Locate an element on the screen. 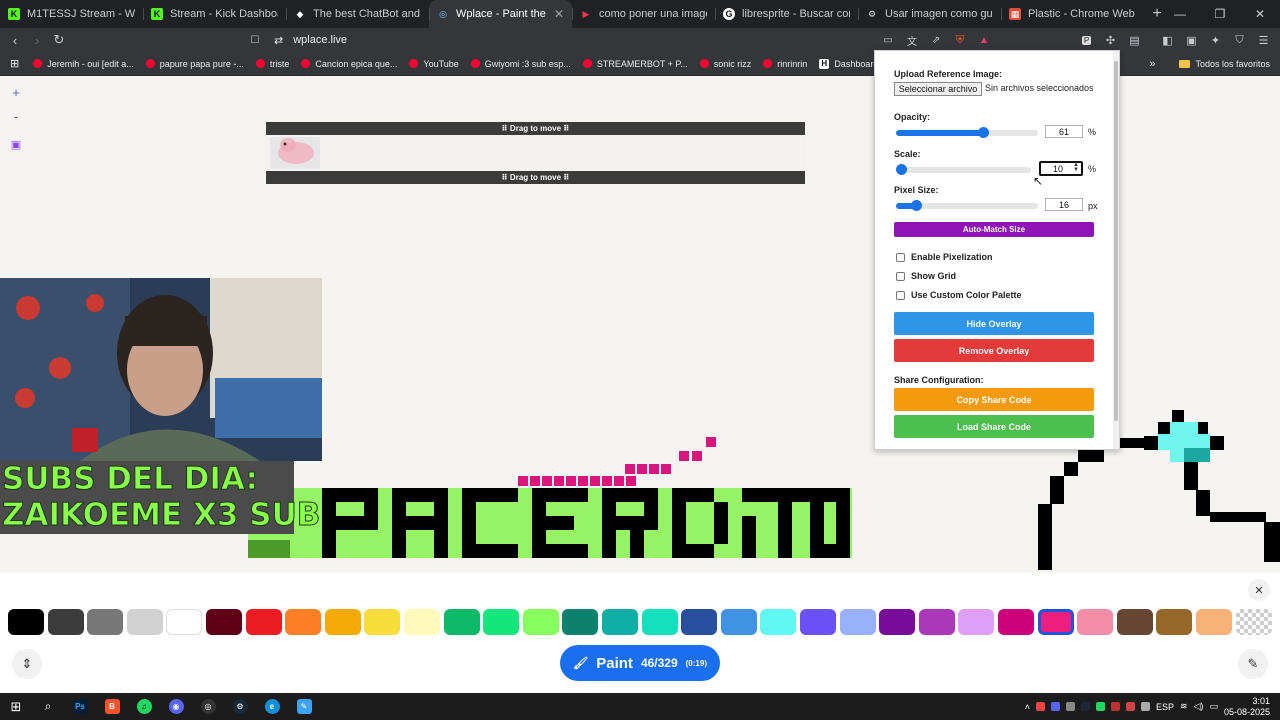 The width and height of the screenshot is (1280, 720). bookmark-item: YouTube is located at coordinates (434, 64).